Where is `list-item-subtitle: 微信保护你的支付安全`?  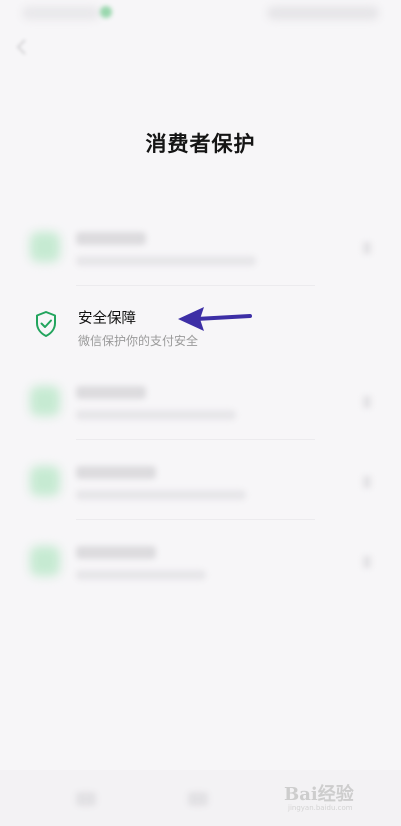
list-item-subtitle: 微信保护你的支付安全 is located at coordinates (138, 341).